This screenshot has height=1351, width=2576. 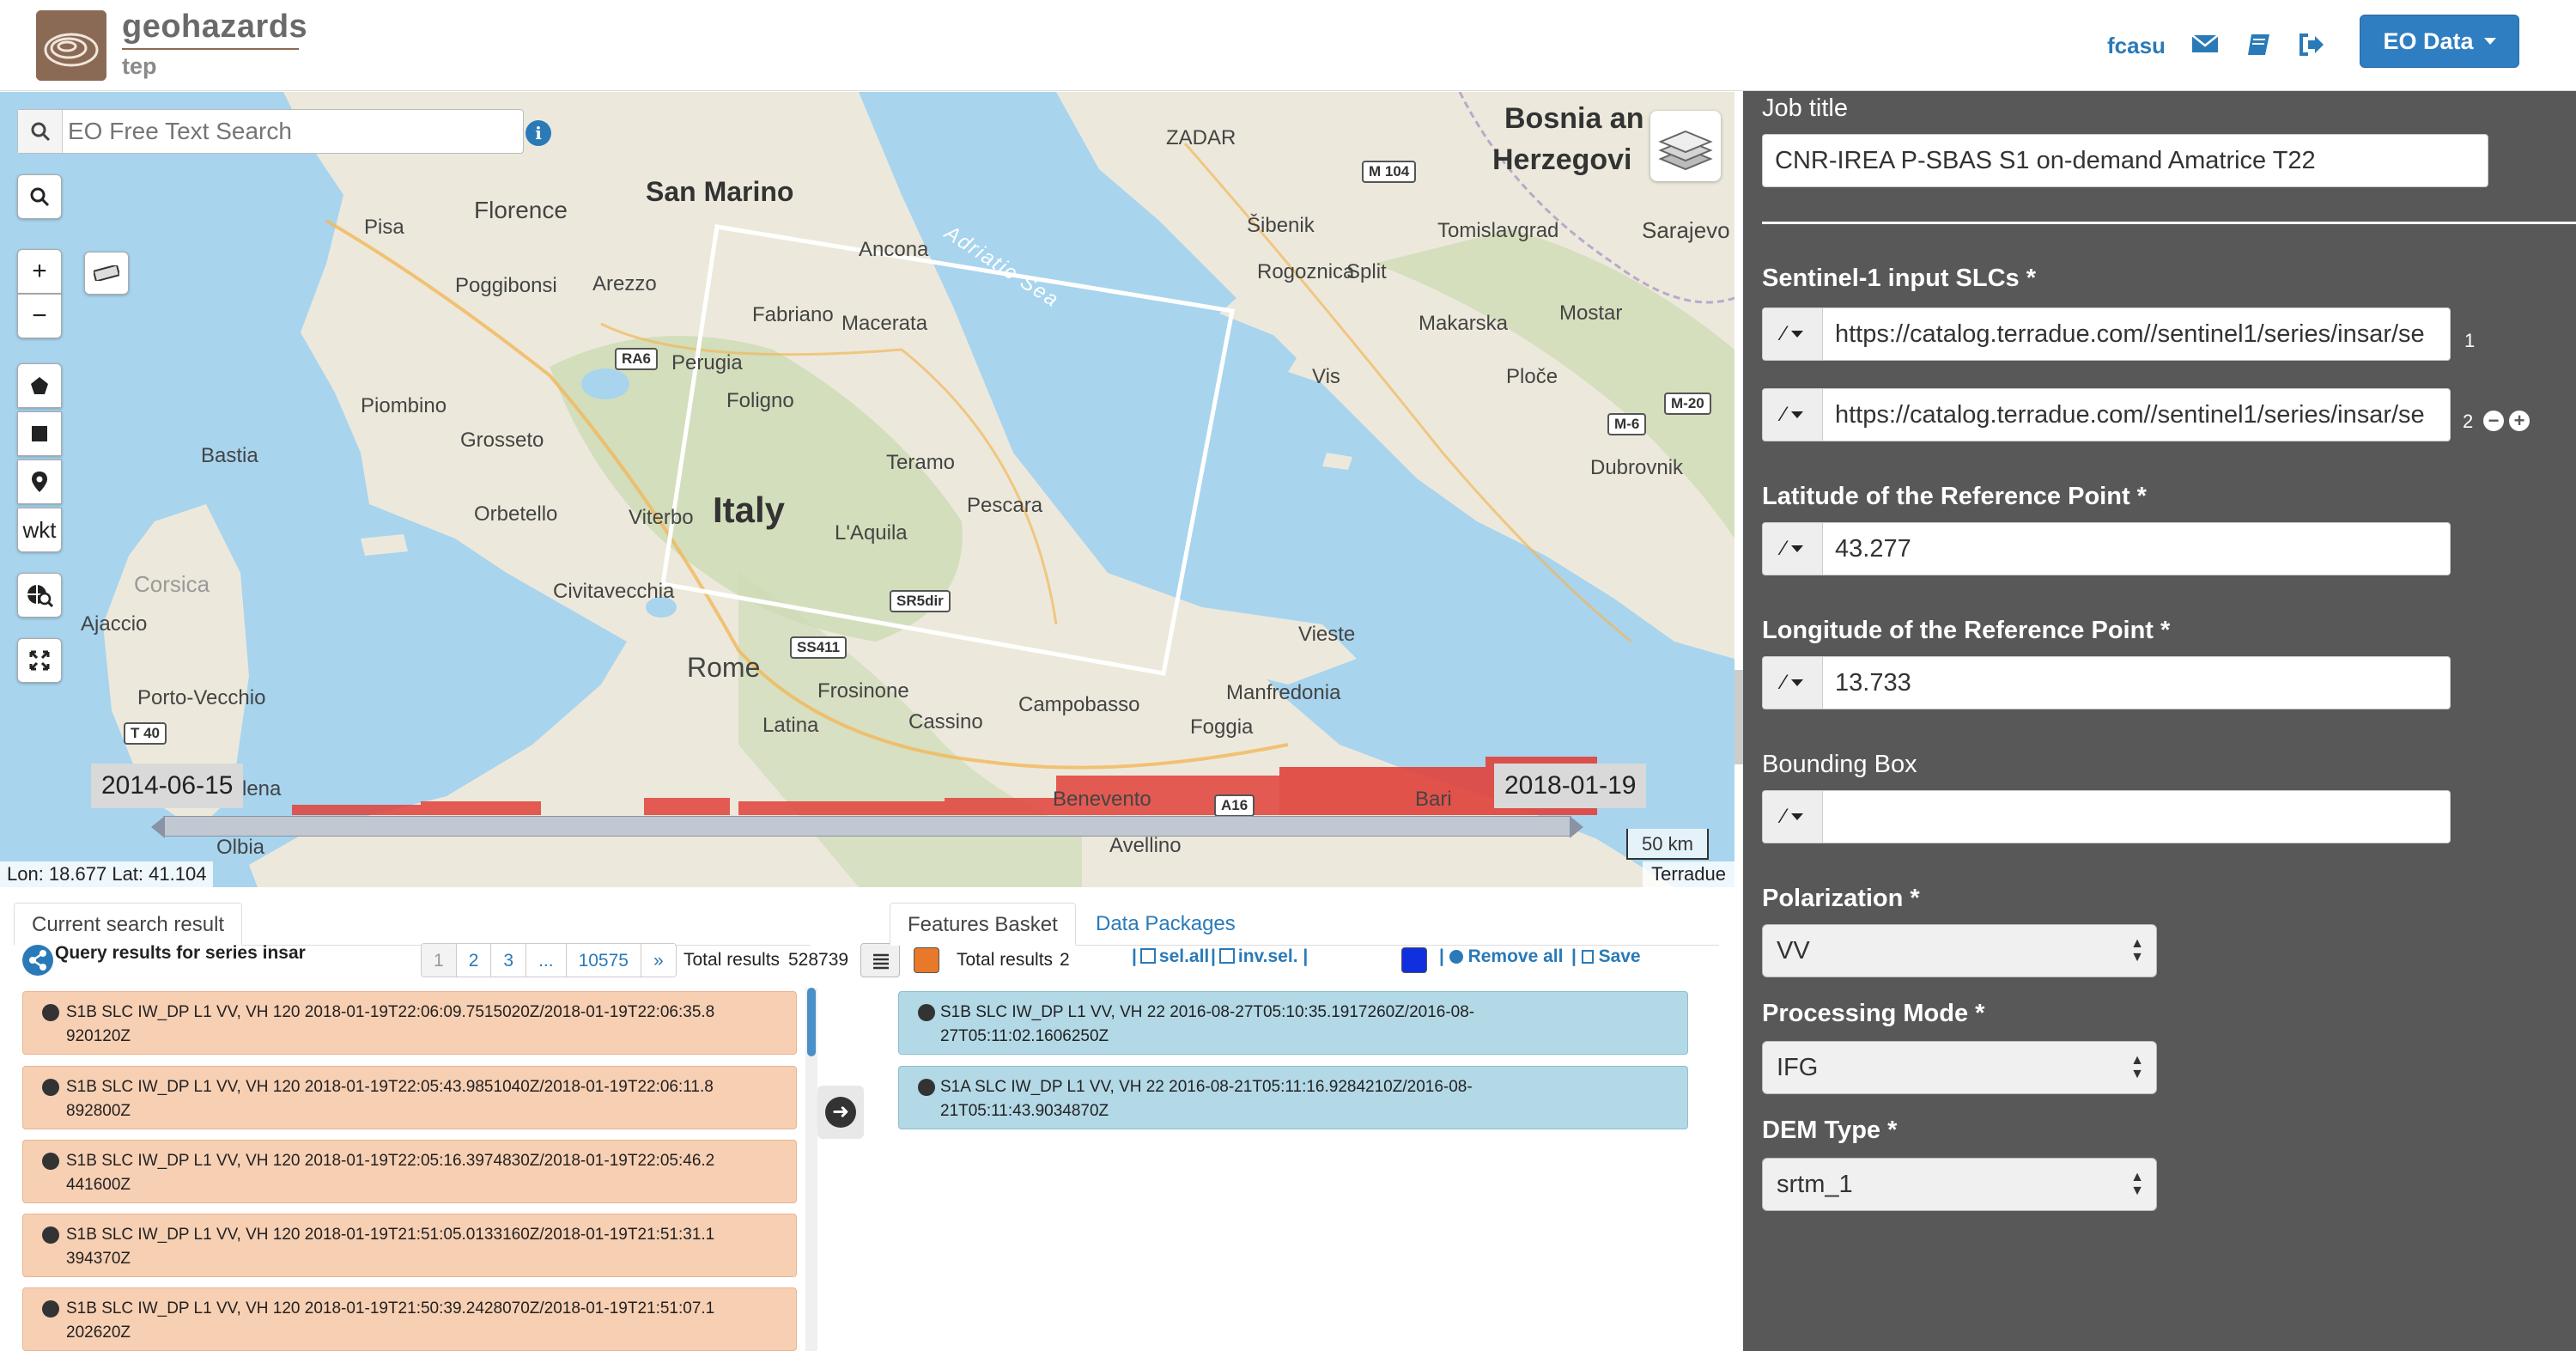 I want to click on add-to-basket-button: ➜, so click(x=841, y=1112).